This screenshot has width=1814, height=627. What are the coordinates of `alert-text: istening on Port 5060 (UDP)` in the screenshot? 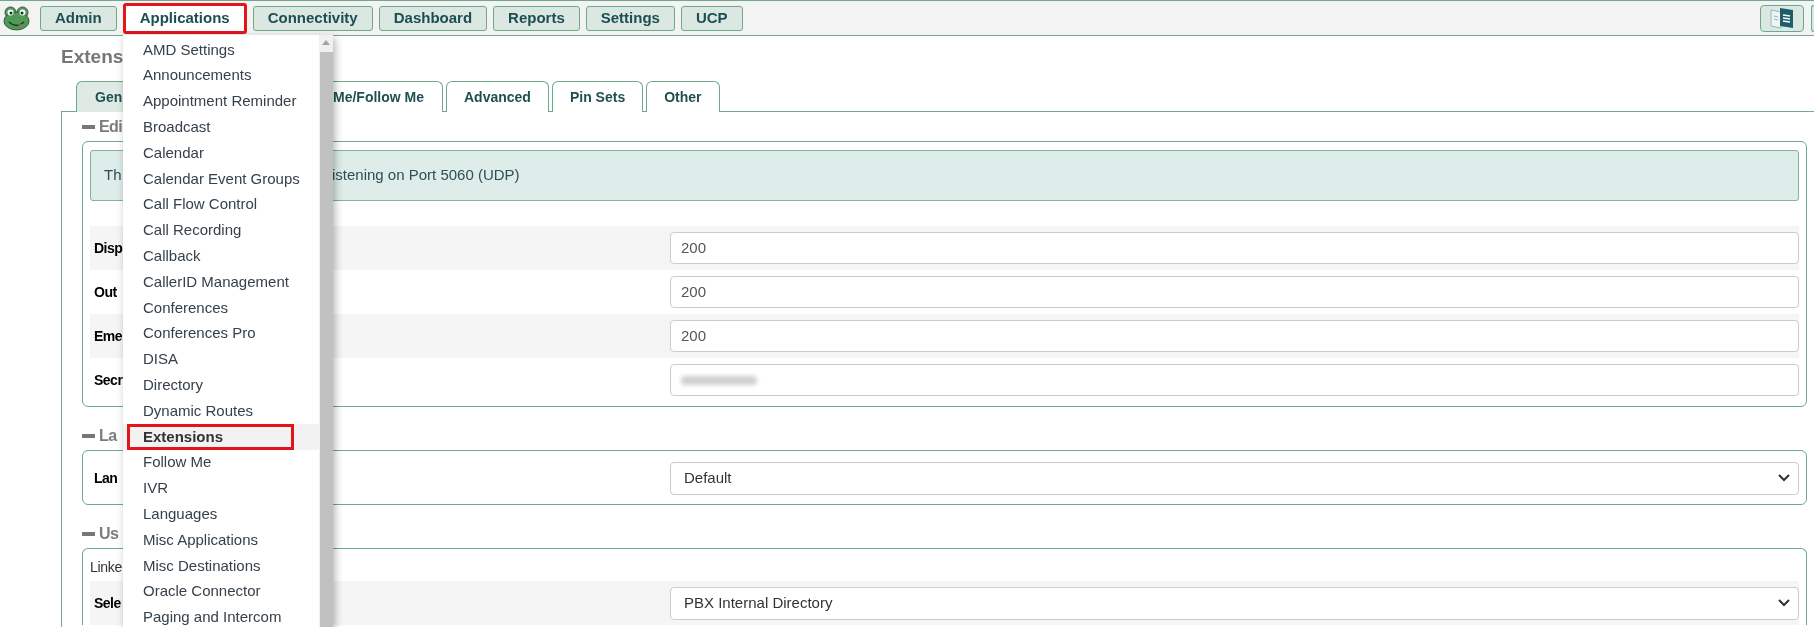 It's located at (426, 175).